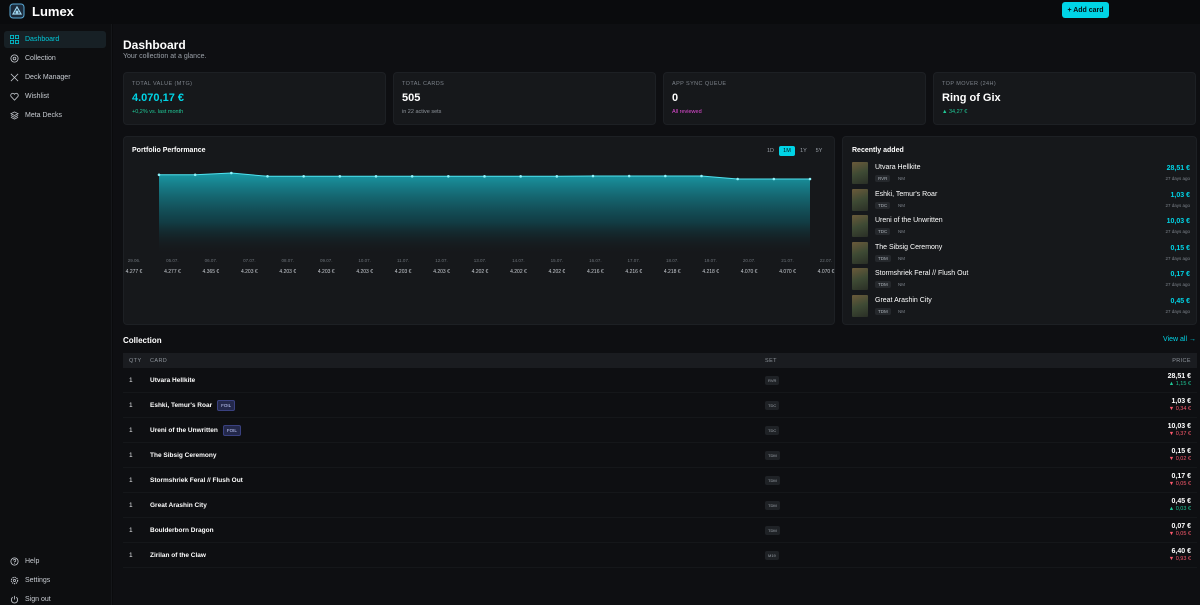 Image resolution: width=1200 pixels, height=605 pixels. What do you see at coordinates (1179, 509) in the screenshot?
I see `price-delta: ▲ 0,03 €` at bounding box center [1179, 509].